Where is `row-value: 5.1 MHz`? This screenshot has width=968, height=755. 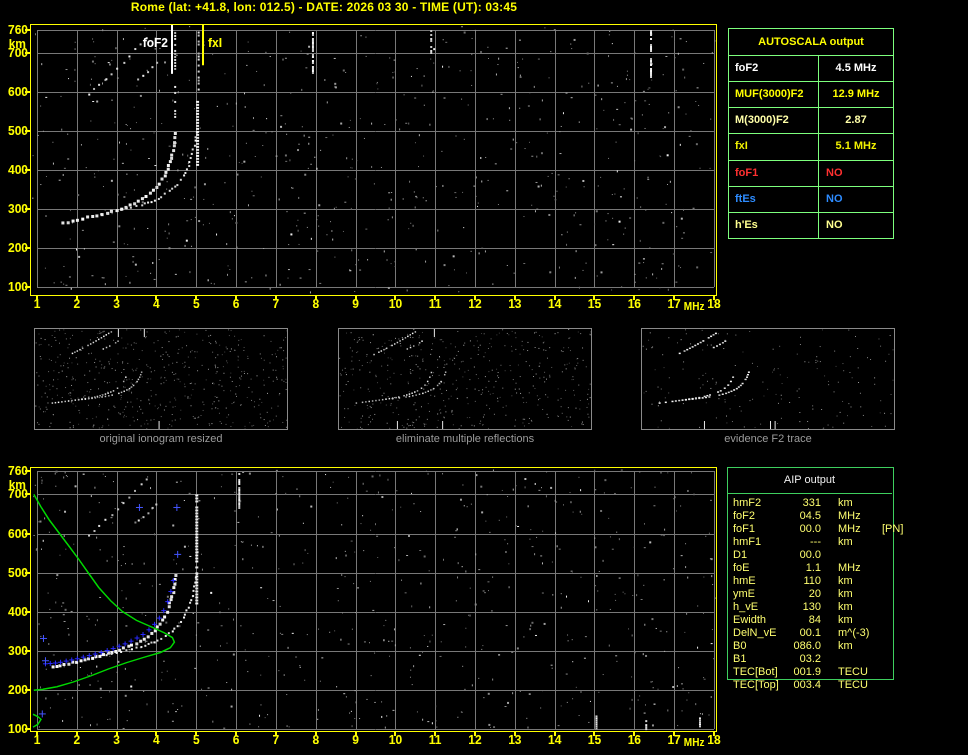
row-value: 5.1 MHz is located at coordinates (856, 146).